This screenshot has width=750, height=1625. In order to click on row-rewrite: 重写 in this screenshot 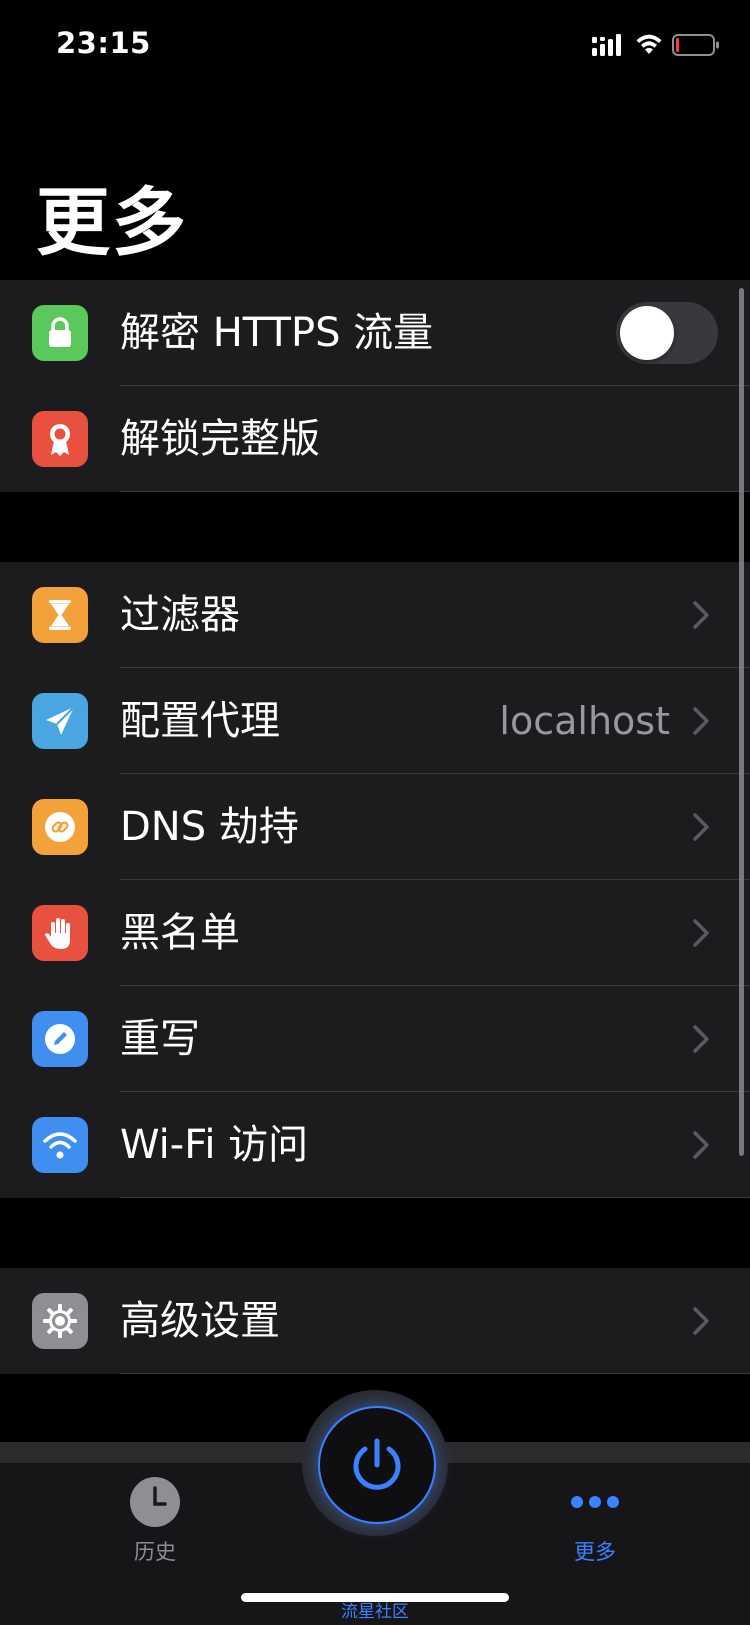, I will do `click(375, 1039)`.